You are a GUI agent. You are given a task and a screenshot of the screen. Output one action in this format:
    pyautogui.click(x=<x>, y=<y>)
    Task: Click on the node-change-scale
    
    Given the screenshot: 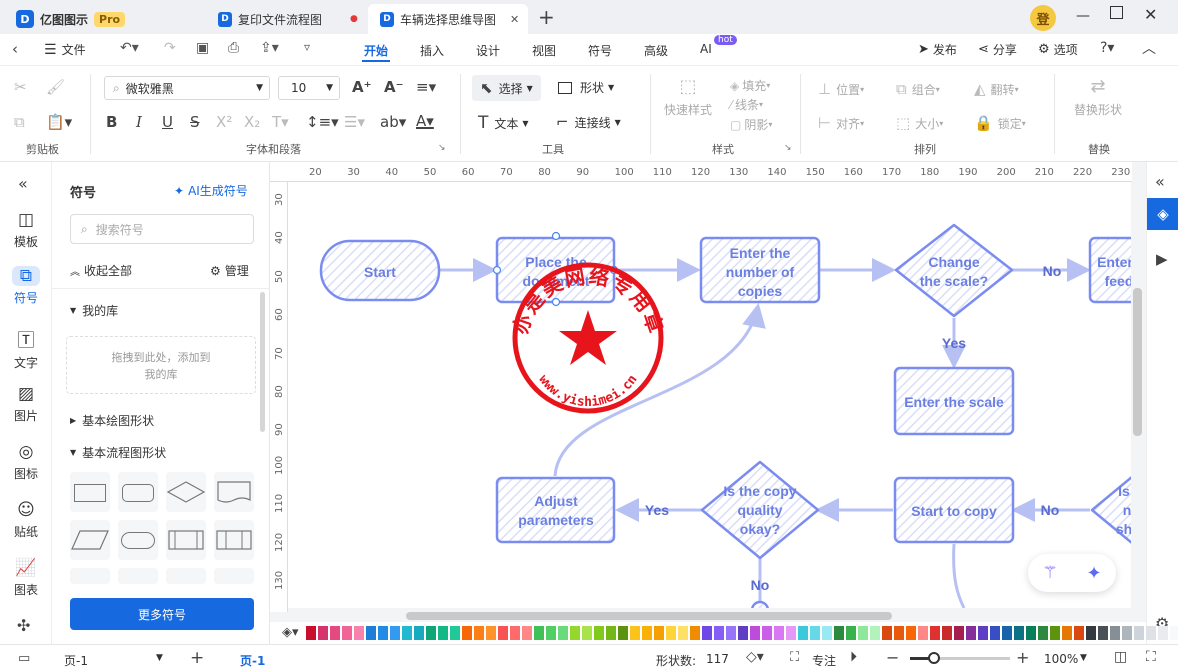 What is the action you would take?
    pyautogui.click(x=954, y=270)
    